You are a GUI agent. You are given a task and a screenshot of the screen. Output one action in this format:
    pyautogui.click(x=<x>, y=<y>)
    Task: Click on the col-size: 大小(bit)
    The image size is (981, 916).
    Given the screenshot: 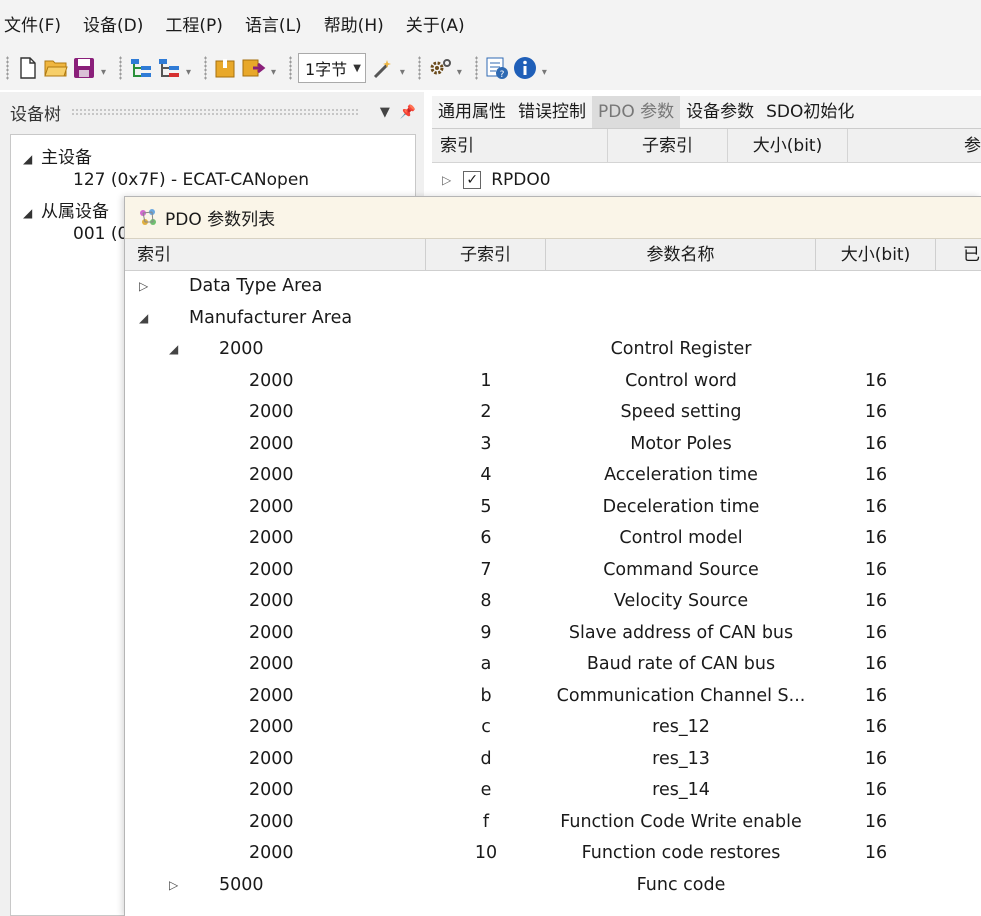 What is the action you would take?
    pyautogui.click(x=876, y=255)
    